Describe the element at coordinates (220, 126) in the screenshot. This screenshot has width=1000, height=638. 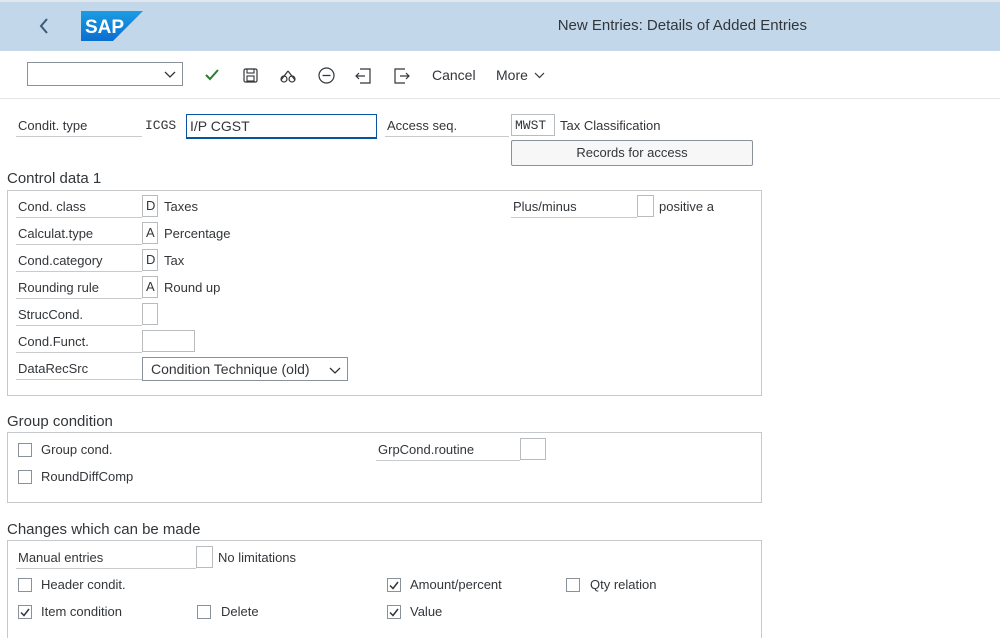
I see `condition-type-name-value: I/P CGST` at that location.